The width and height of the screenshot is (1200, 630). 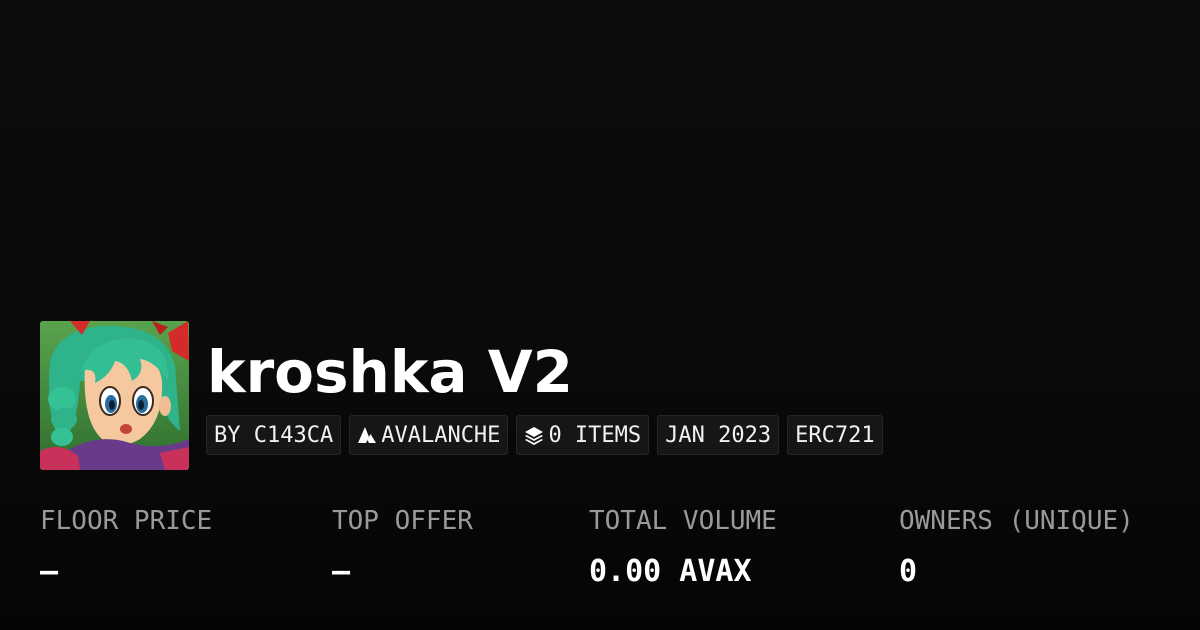 What do you see at coordinates (441, 435) in the screenshot?
I see `chain-label: AVALANCHE` at bounding box center [441, 435].